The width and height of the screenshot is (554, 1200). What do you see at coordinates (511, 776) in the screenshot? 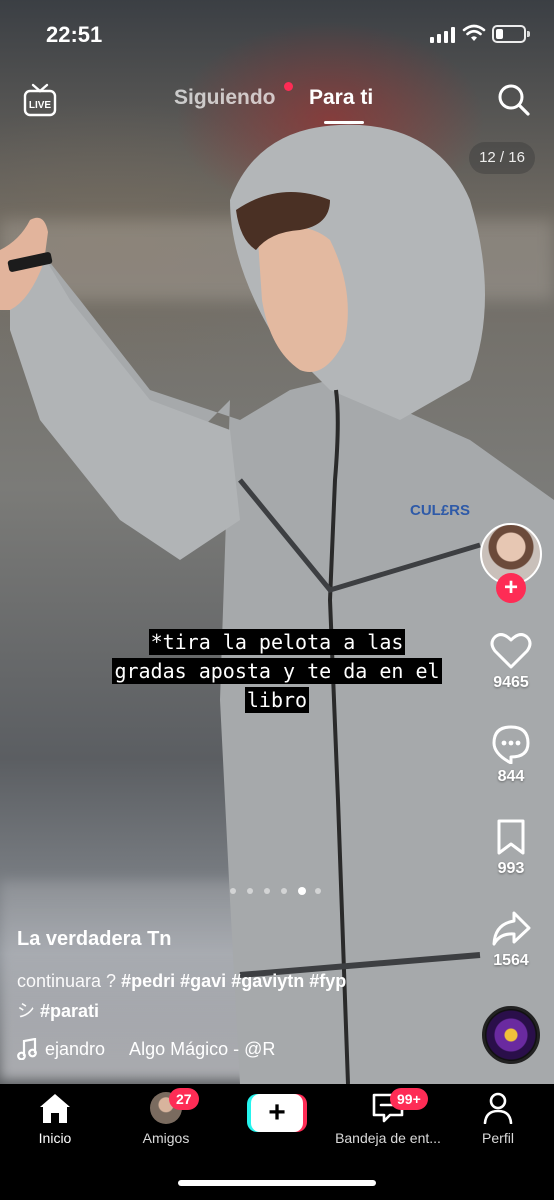
I see `comment-count: 844` at bounding box center [511, 776].